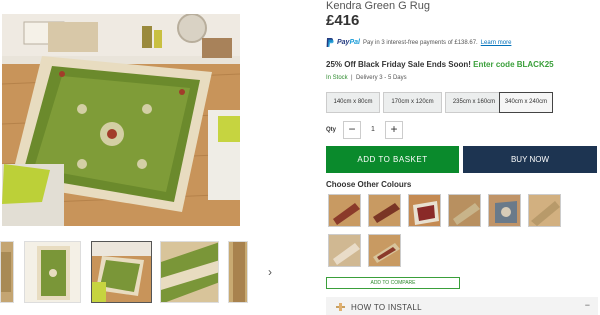 This screenshot has width=600, height=315. What do you see at coordinates (530, 159) in the screenshot?
I see `buy-now-button: BUY NOW` at bounding box center [530, 159].